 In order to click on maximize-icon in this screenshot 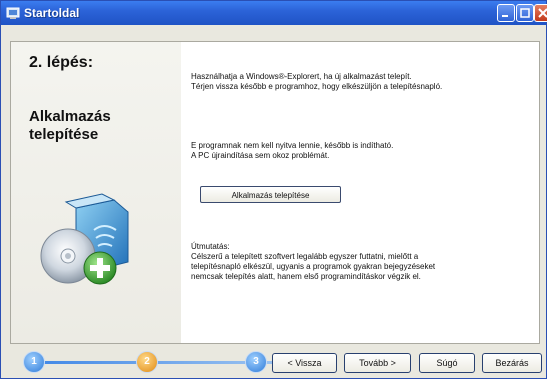, I will do `click(525, 13)`.